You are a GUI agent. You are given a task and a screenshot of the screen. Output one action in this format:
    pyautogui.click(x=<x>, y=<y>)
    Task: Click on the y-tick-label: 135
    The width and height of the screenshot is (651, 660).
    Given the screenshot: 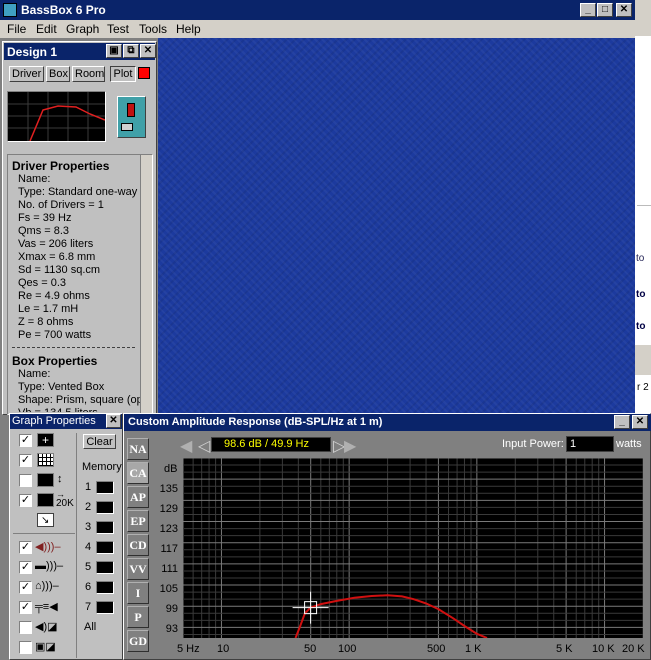 What is the action you would take?
    pyautogui.click(x=168, y=489)
    